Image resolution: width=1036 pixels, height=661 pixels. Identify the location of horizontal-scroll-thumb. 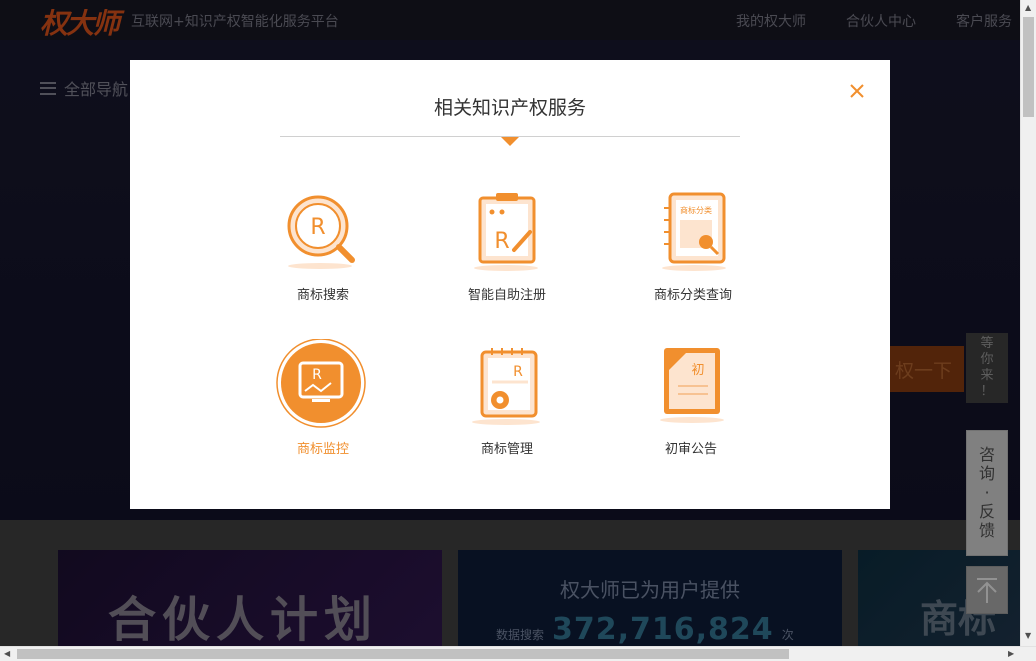
(403, 654).